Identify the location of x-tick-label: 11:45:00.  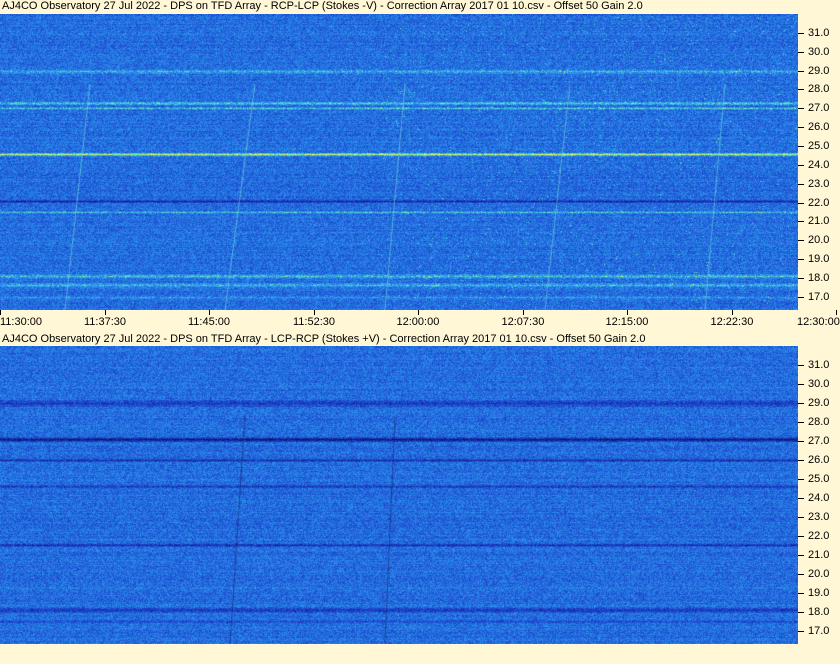
(209, 322).